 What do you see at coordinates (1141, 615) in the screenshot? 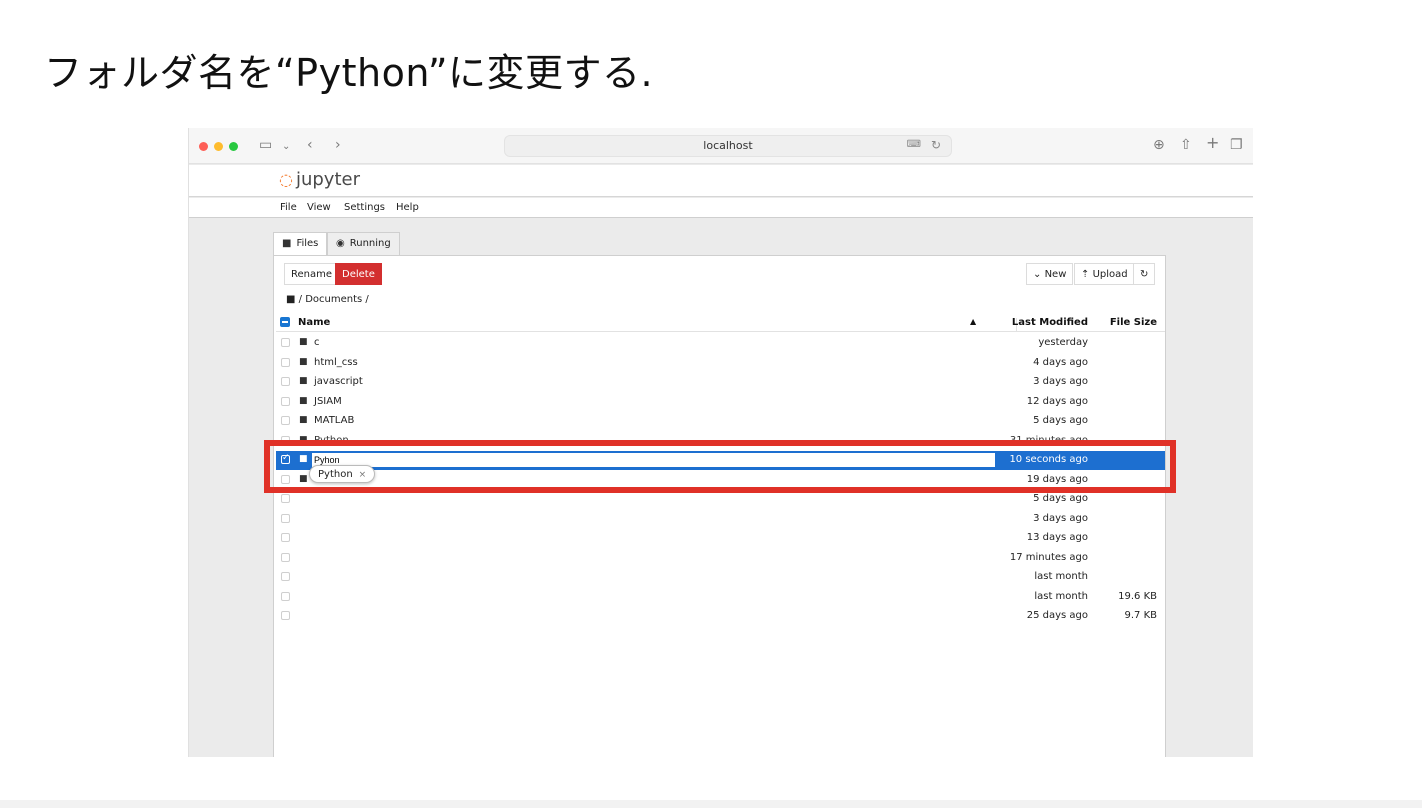
I see `row-size: 9.7 KB` at bounding box center [1141, 615].